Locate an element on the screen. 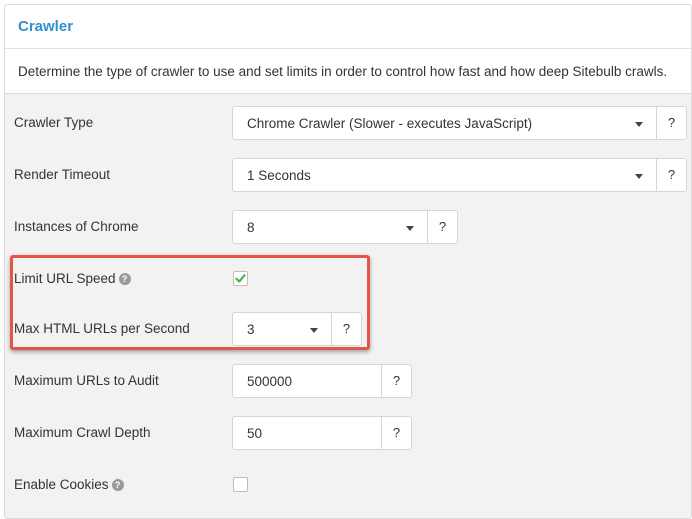 Image resolution: width=692 pixels, height=519 pixels. render-timeout-label: Render Timeout is located at coordinates (62, 174).